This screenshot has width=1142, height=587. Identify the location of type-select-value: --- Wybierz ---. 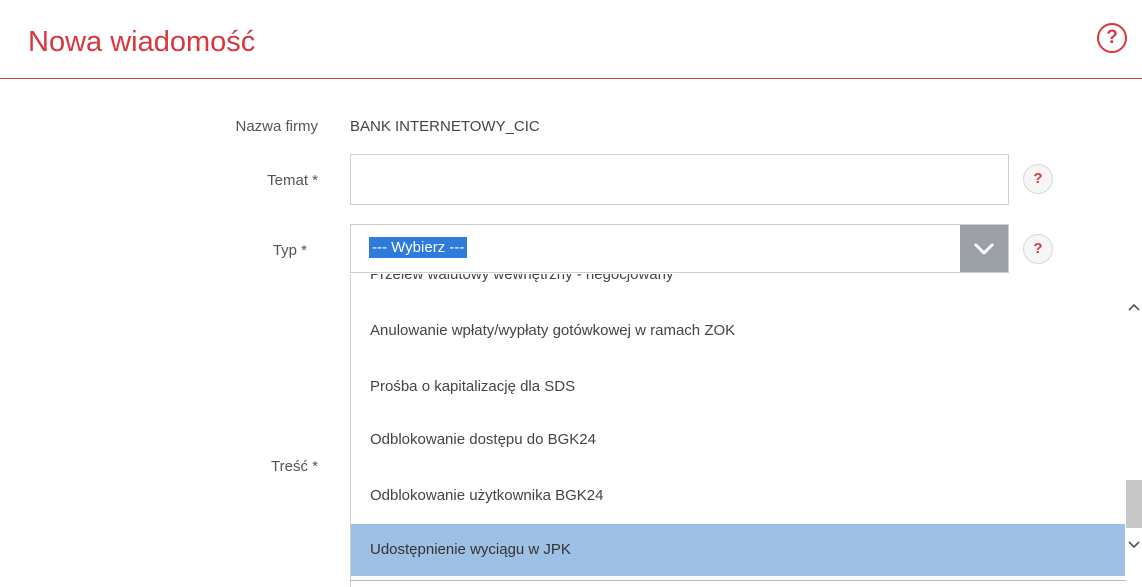
(418, 247).